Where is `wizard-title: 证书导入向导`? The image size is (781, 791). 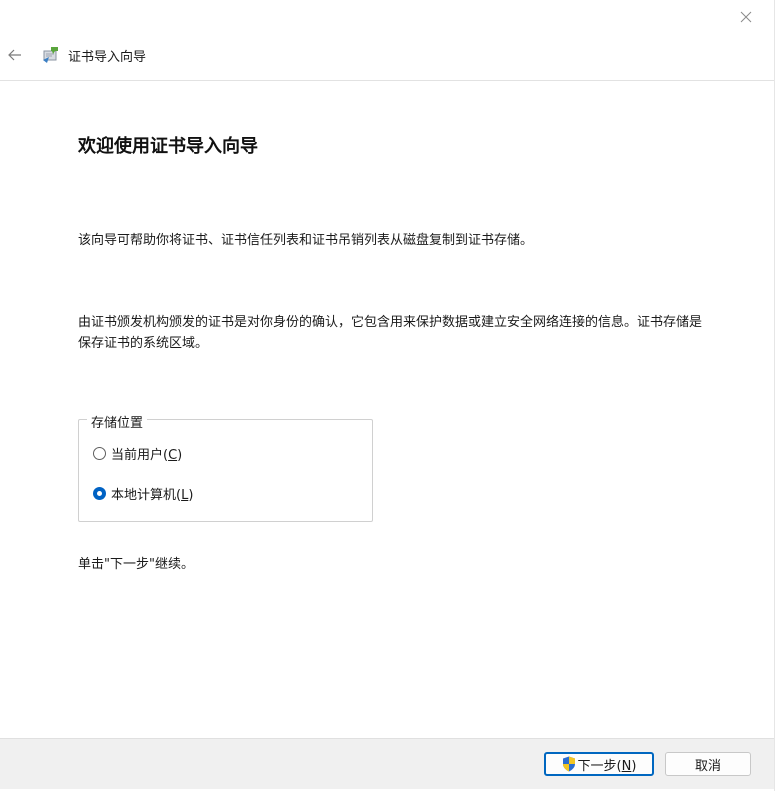 wizard-title: 证书导入向导 is located at coordinates (107, 57).